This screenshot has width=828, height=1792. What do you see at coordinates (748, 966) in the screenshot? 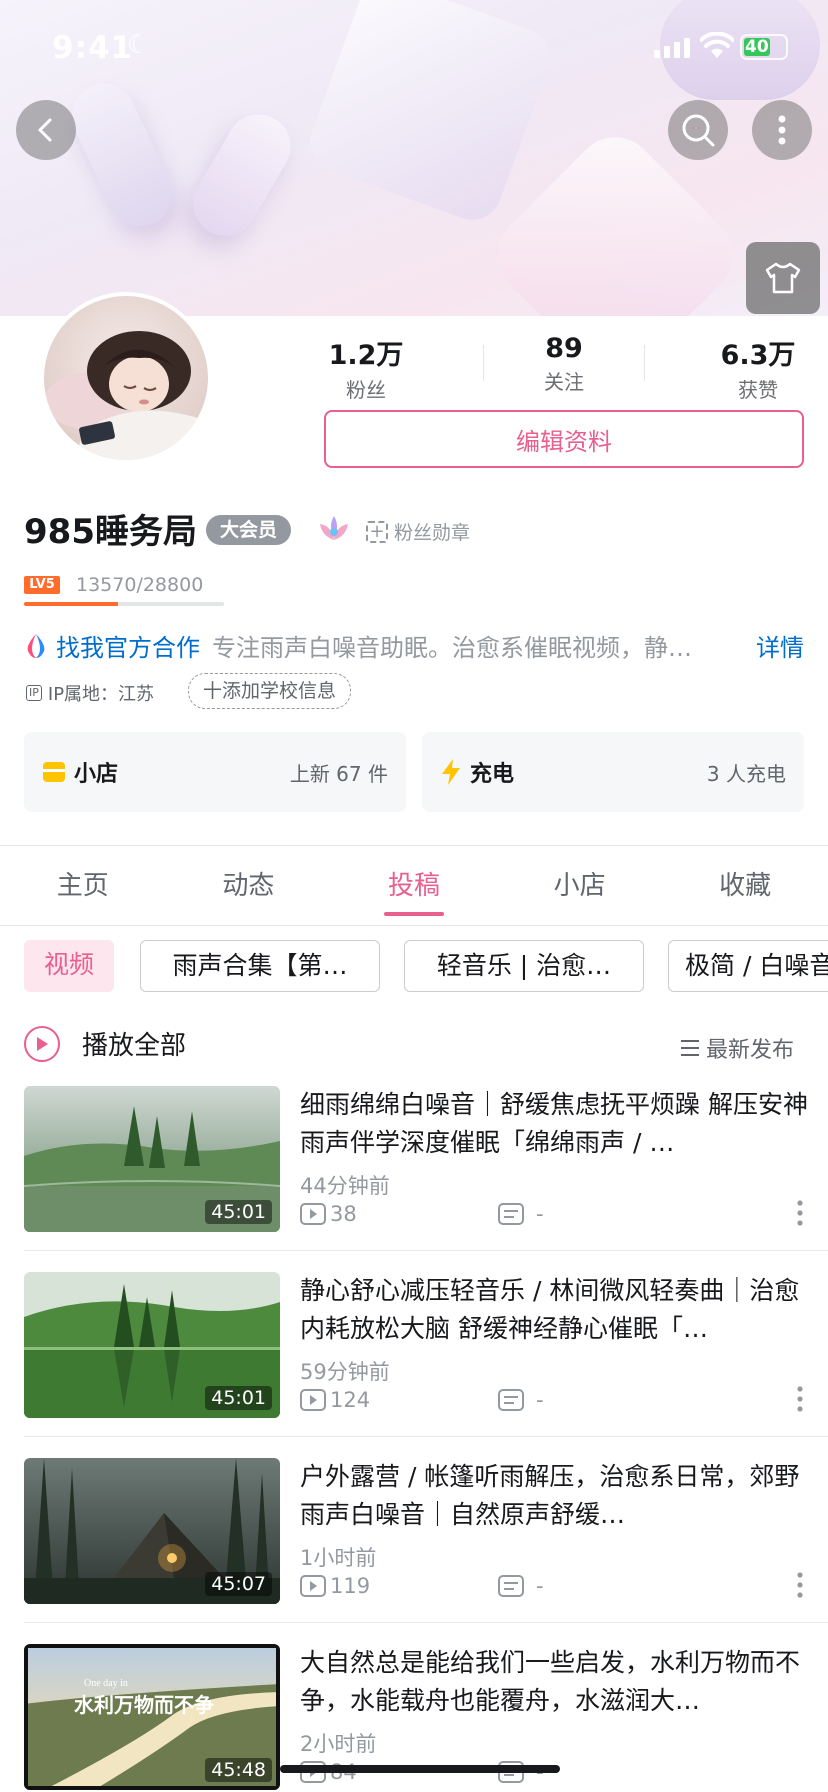
I see `chip-white-noise: 极简 / 白噪音` at bounding box center [748, 966].